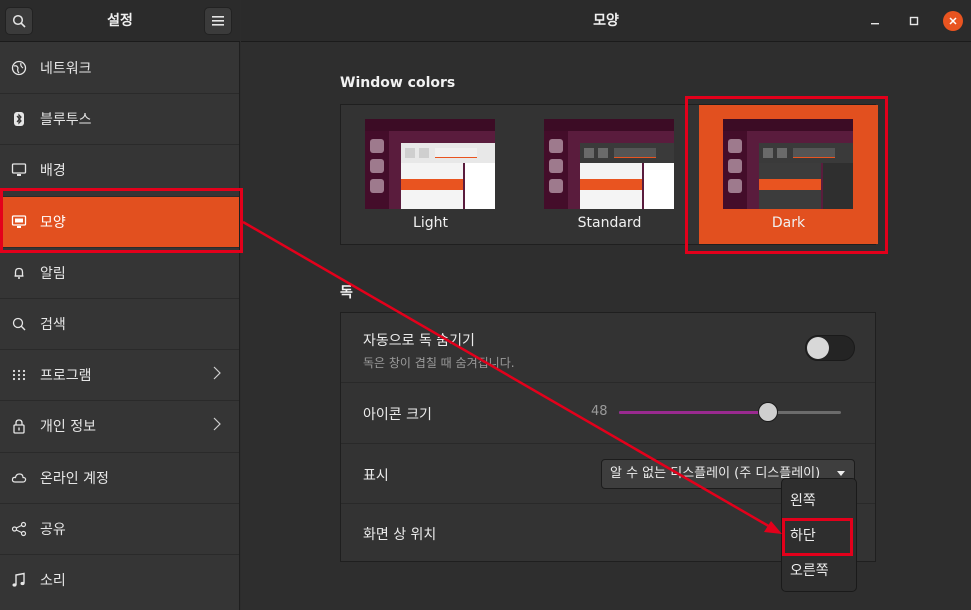  What do you see at coordinates (119, 120) in the screenshot?
I see `sidebar-item-bluetooth: 블루투스` at bounding box center [119, 120].